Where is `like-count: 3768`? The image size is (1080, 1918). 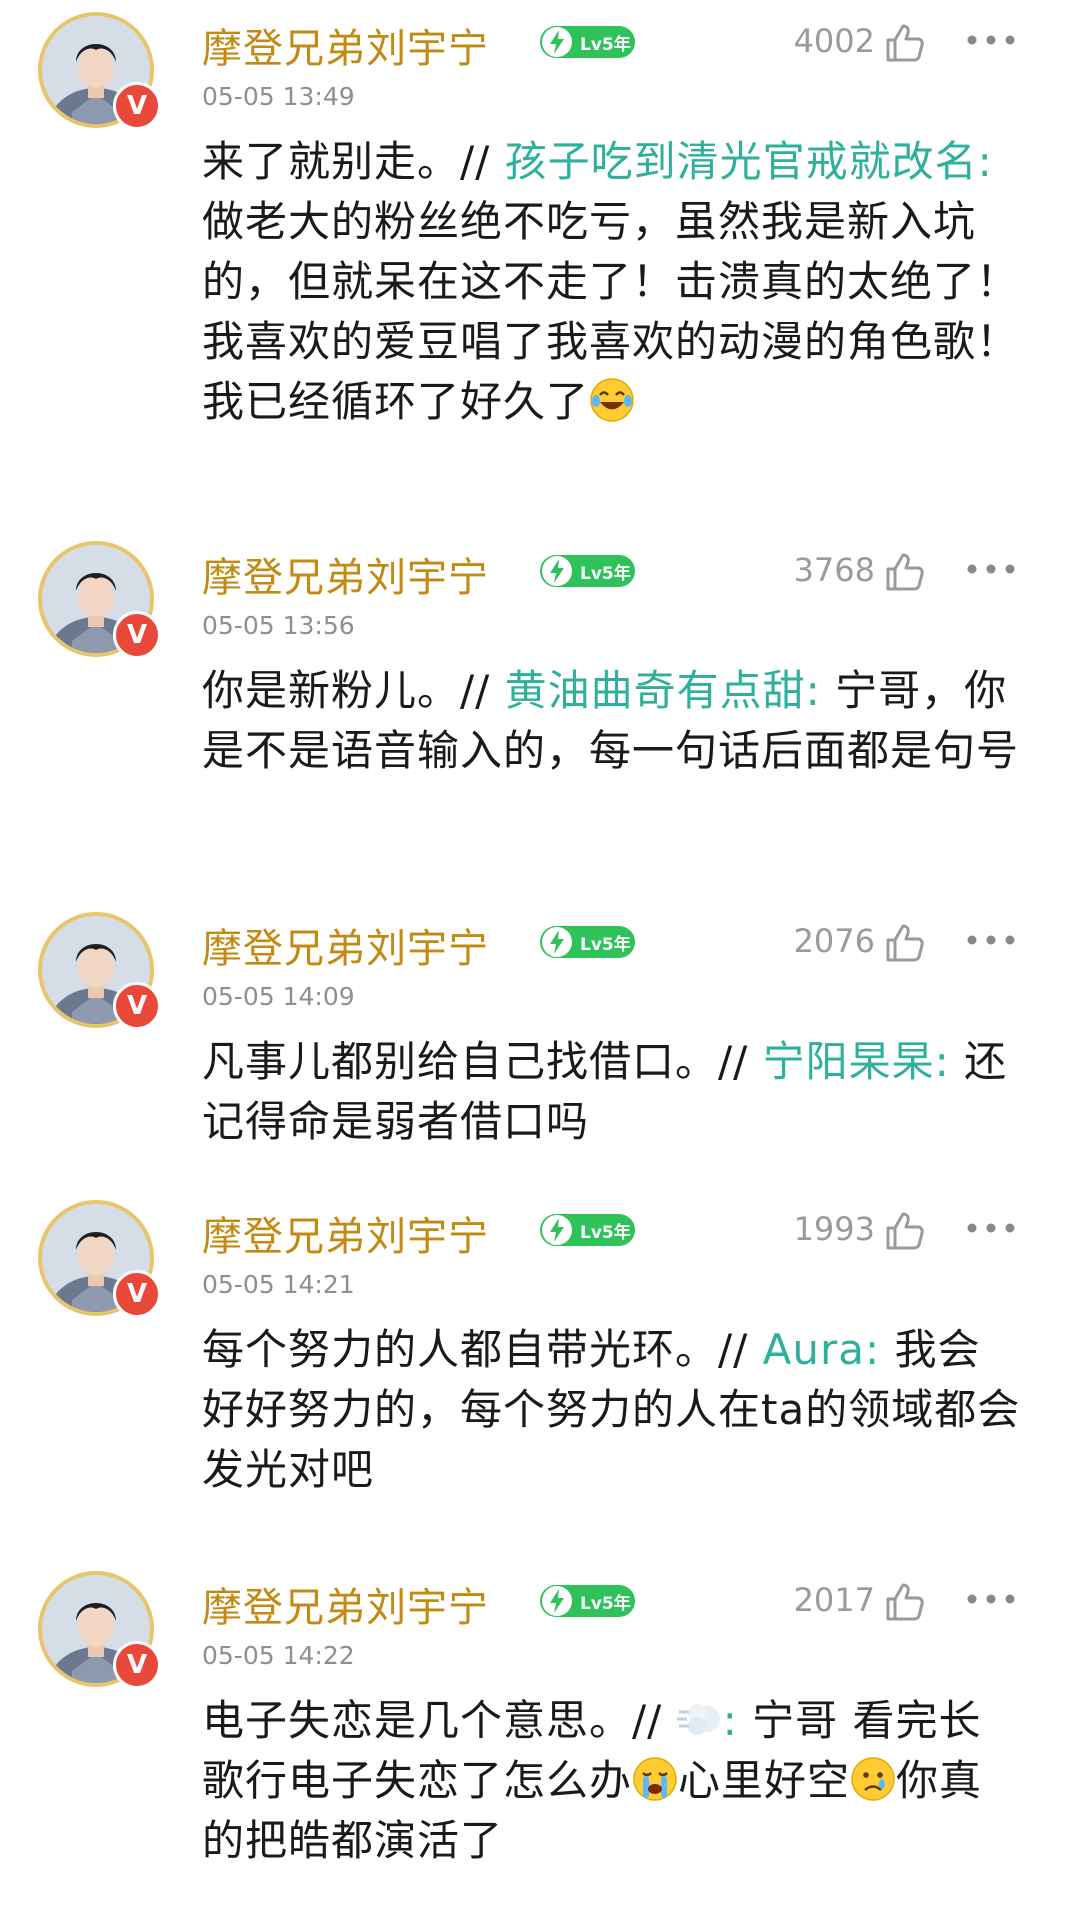
like-count: 3768 is located at coordinates (834, 570).